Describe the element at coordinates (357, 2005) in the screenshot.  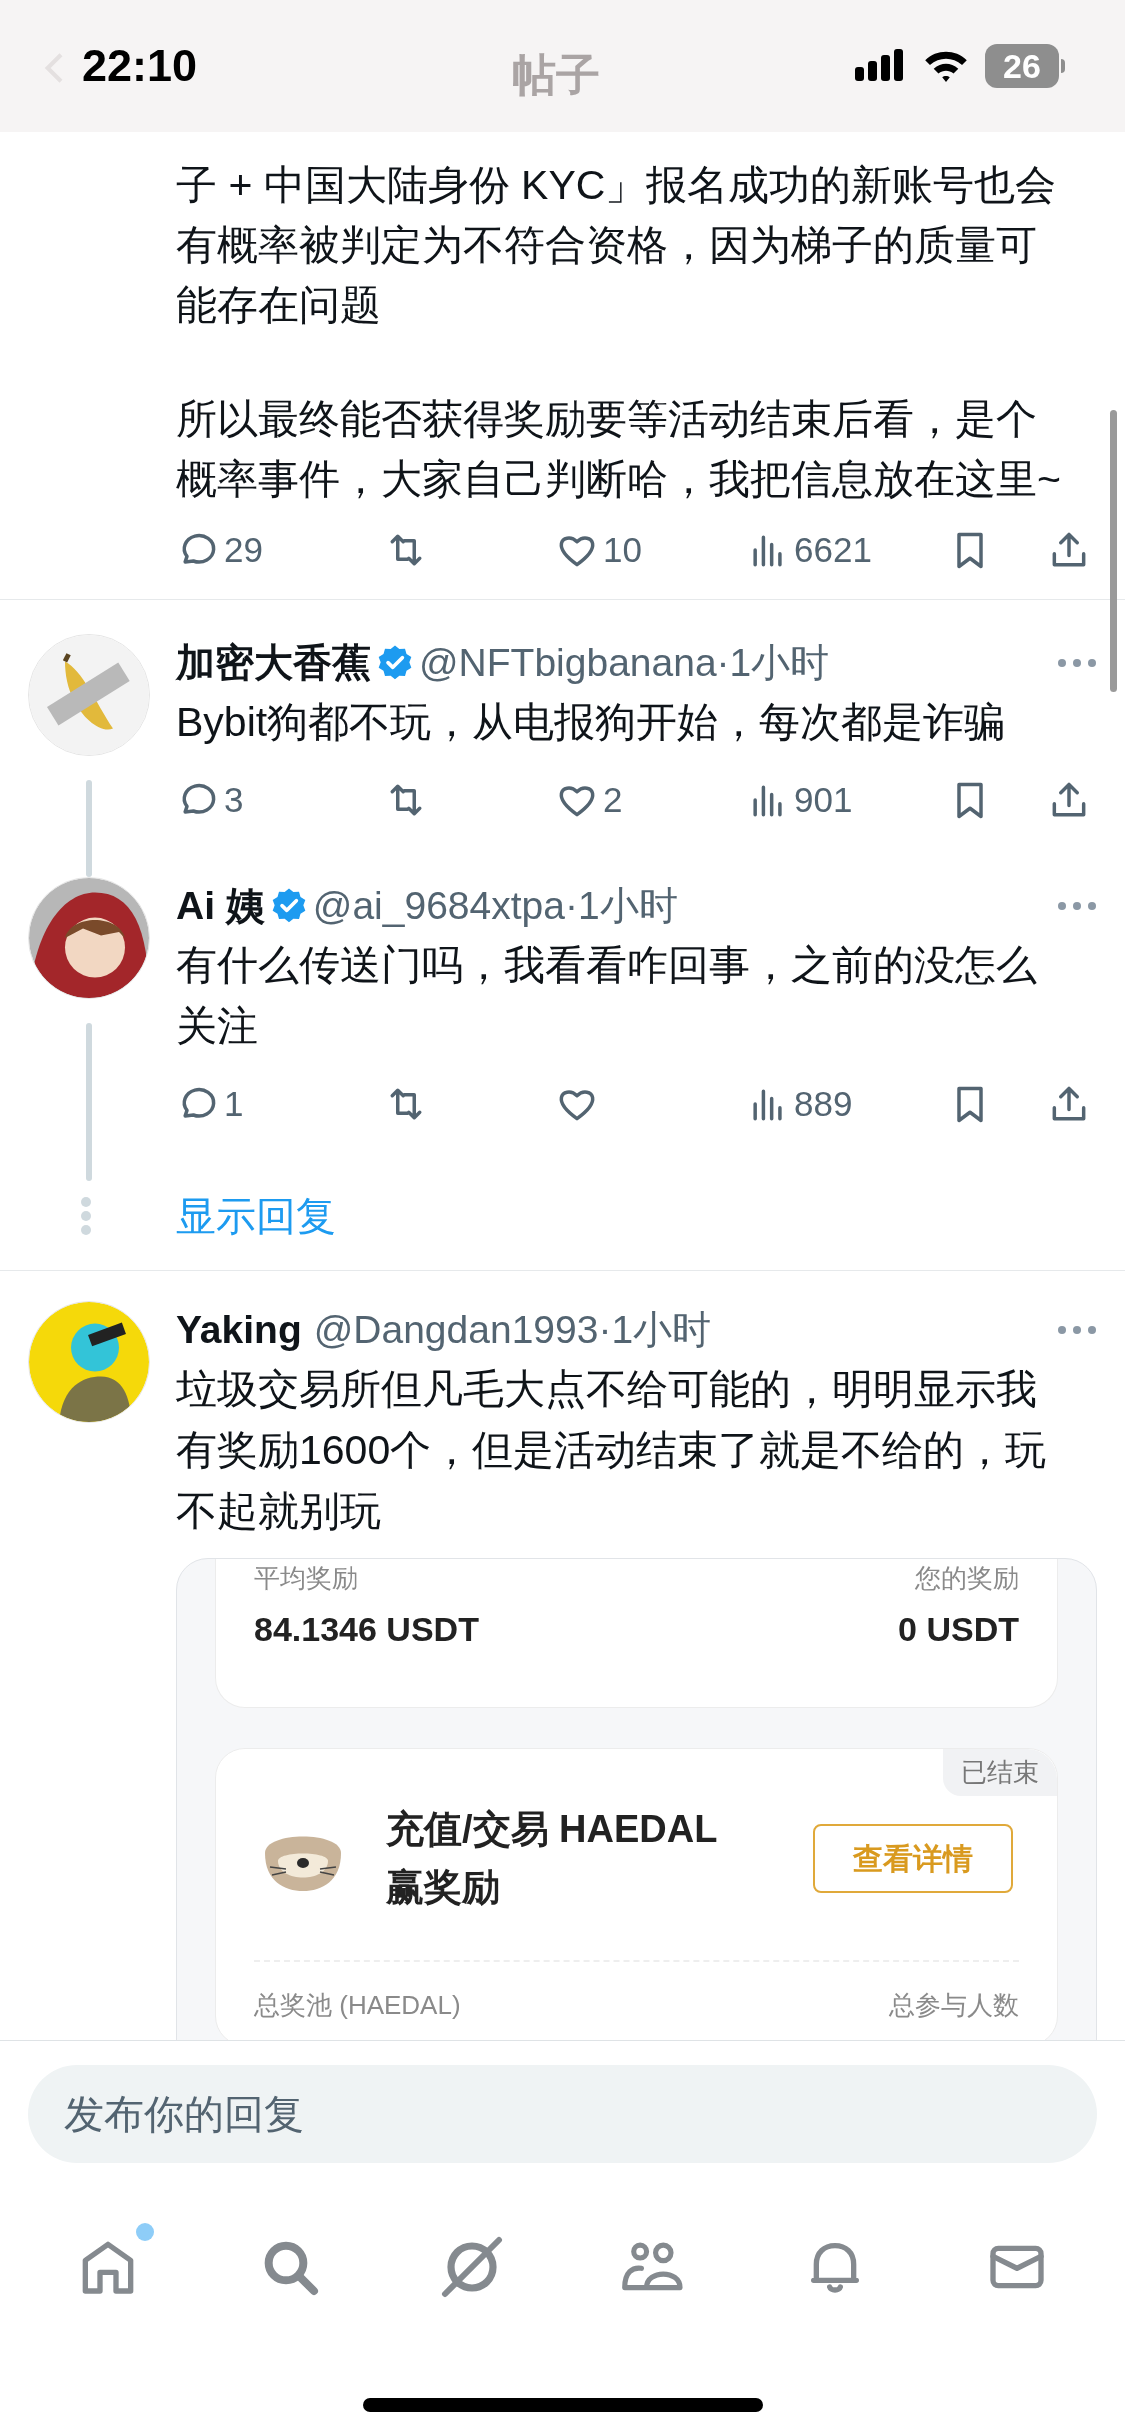
I see `total-pool-label: 总奖池 (HAEDAL)` at that location.